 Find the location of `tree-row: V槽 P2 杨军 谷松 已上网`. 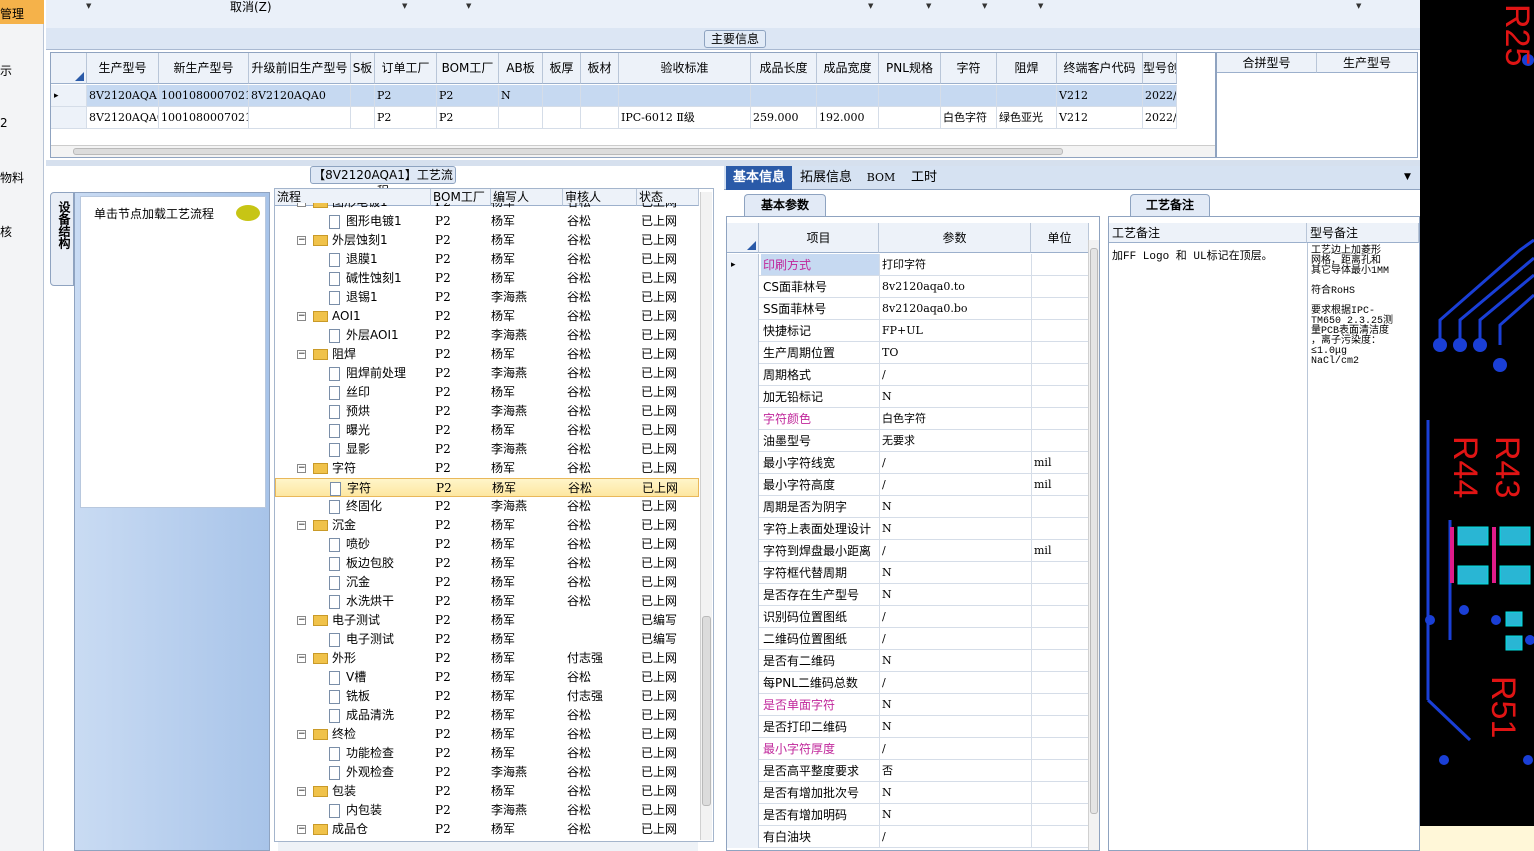

tree-row: V槽 P2 杨军 谷松 已上网 is located at coordinates (487, 677).